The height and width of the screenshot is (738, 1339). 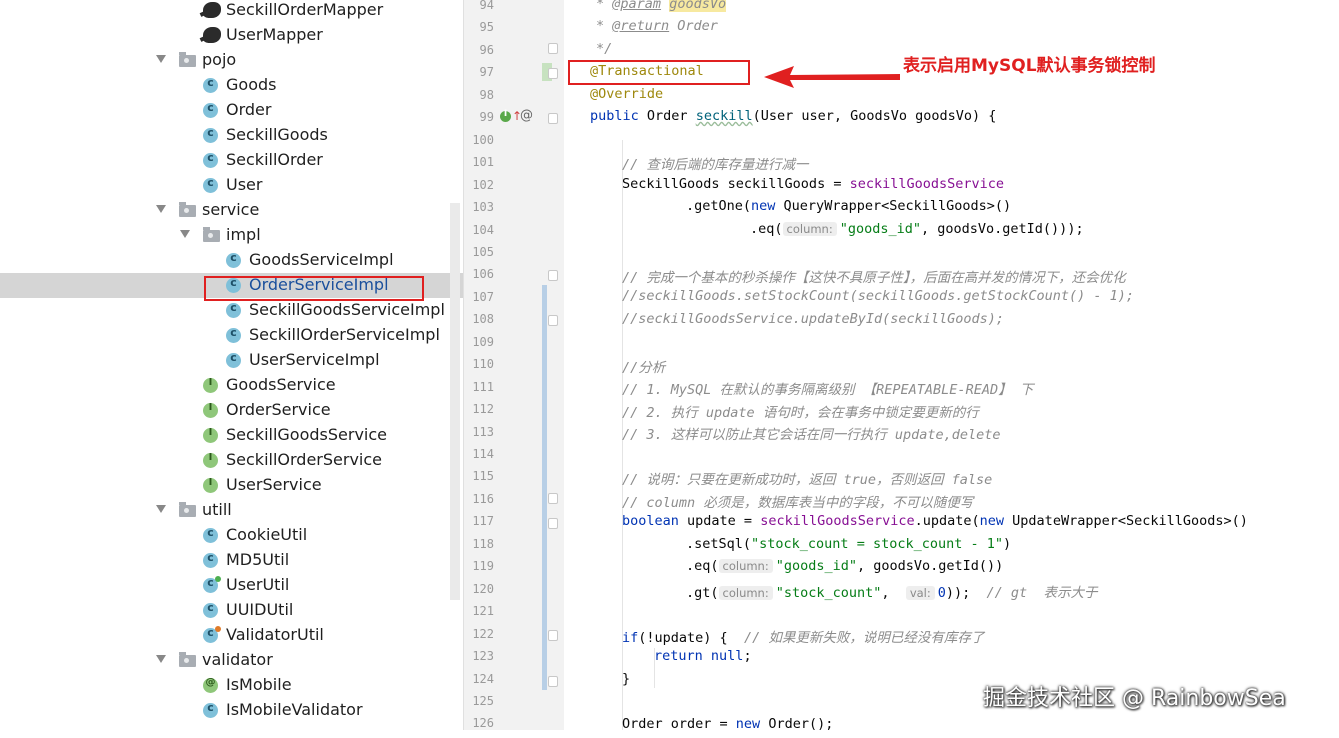 I want to click on tree-item-label: SeckillOrder, so click(x=274, y=159).